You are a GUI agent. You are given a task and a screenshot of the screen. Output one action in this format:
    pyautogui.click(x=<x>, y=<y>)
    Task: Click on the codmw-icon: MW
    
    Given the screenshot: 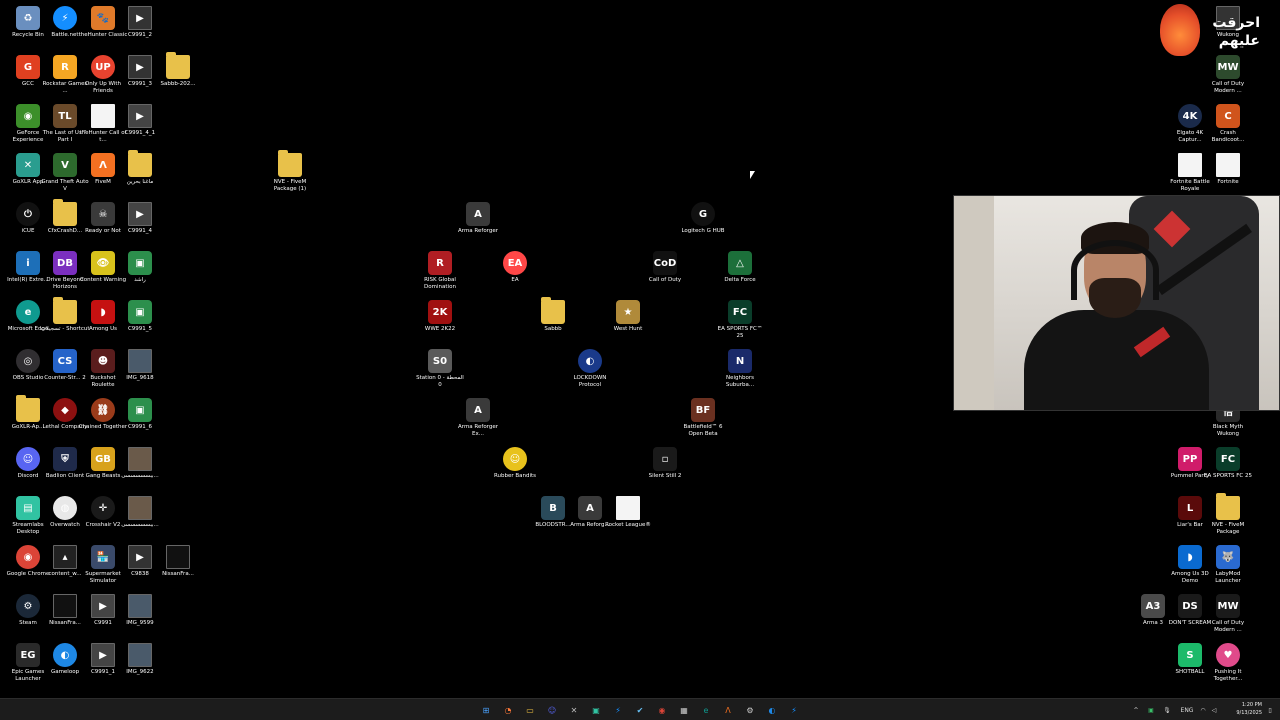 What is the action you would take?
    pyautogui.click(x=1228, y=606)
    